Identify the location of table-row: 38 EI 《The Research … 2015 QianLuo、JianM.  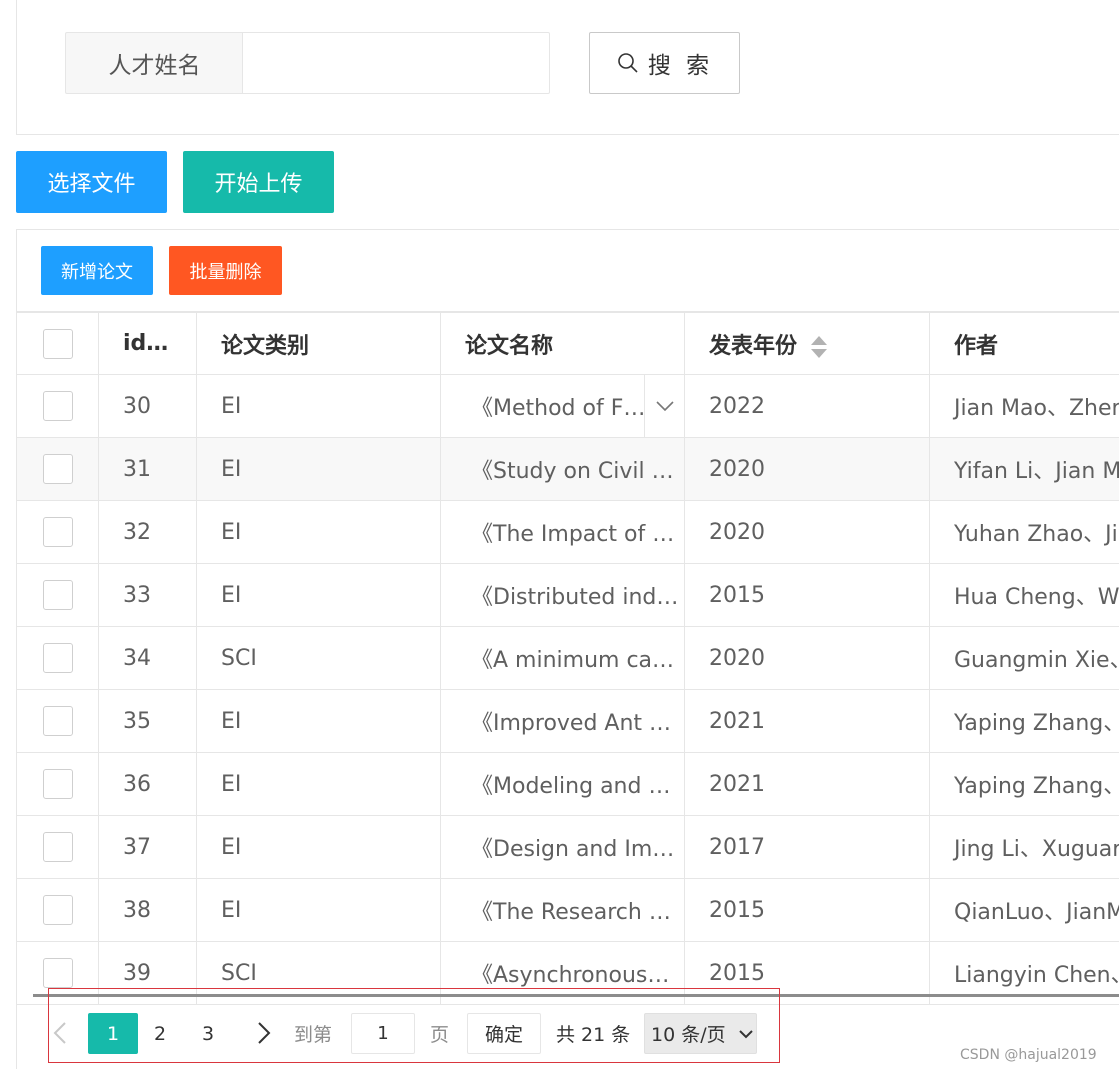
(567, 910).